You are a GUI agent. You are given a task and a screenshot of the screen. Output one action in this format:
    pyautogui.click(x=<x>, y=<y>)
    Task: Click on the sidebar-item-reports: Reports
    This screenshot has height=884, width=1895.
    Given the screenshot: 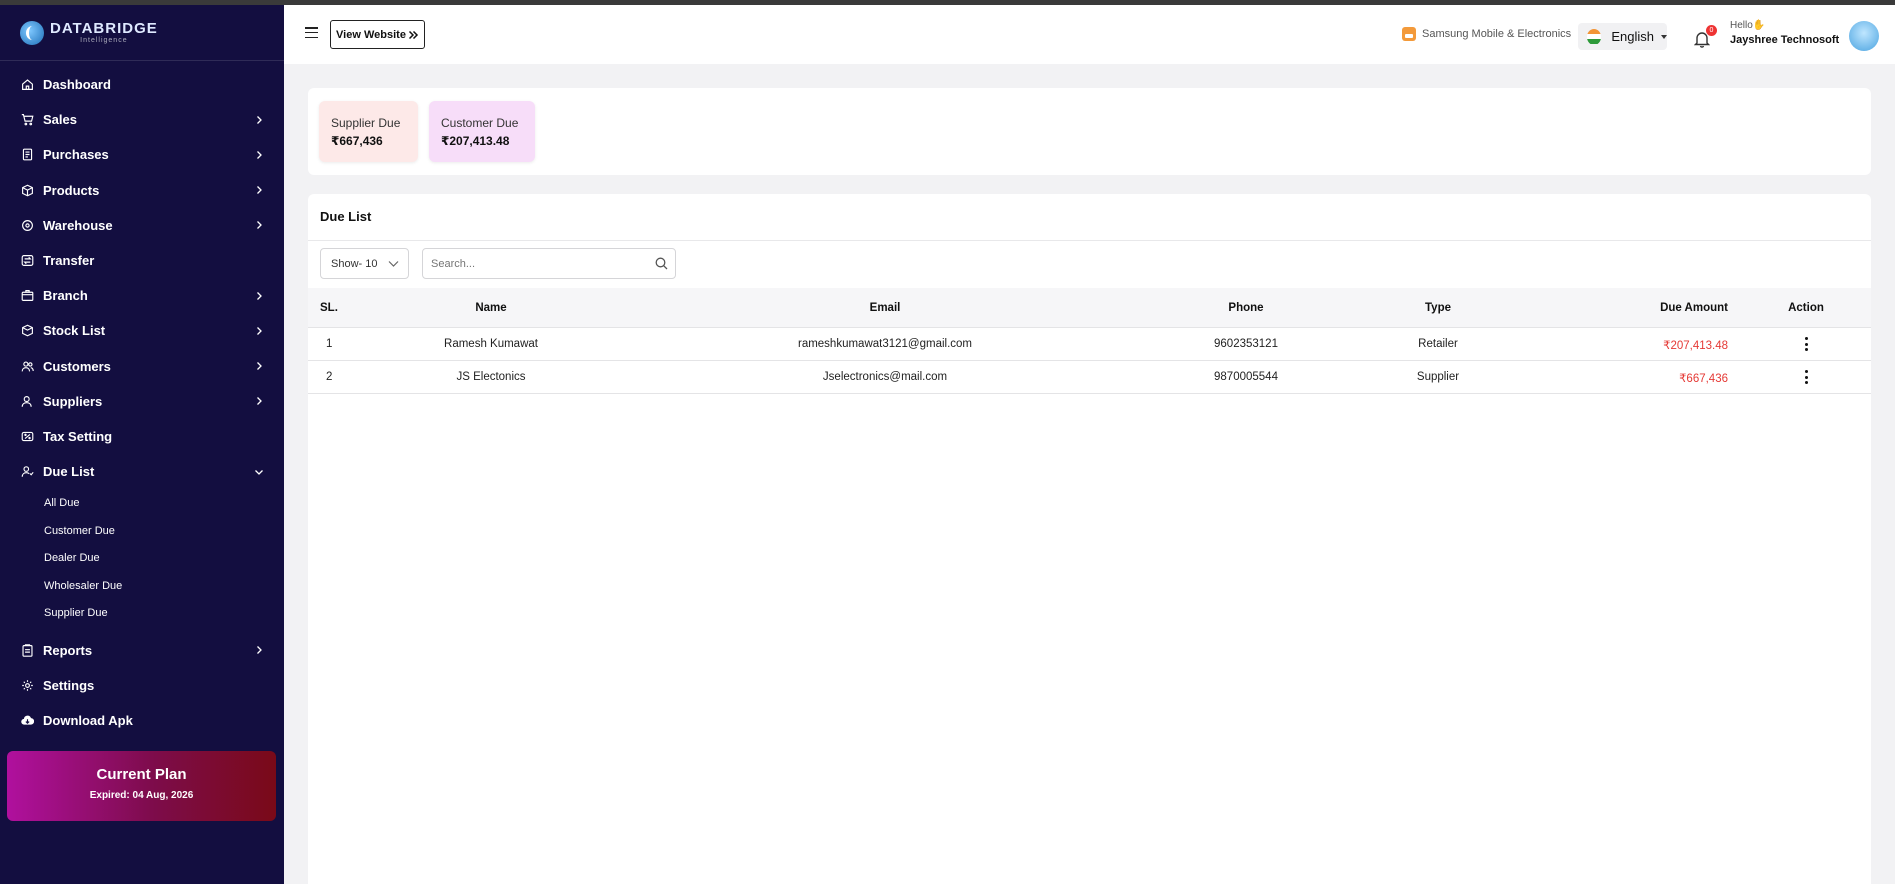 What is the action you would take?
    pyautogui.click(x=142, y=650)
    